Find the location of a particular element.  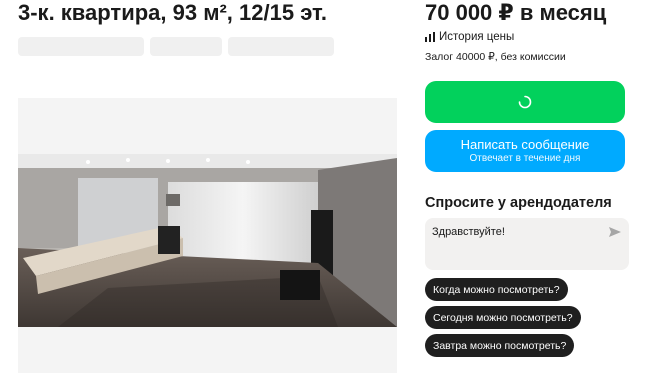

loading-spinner-icon is located at coordinates (525, 102).